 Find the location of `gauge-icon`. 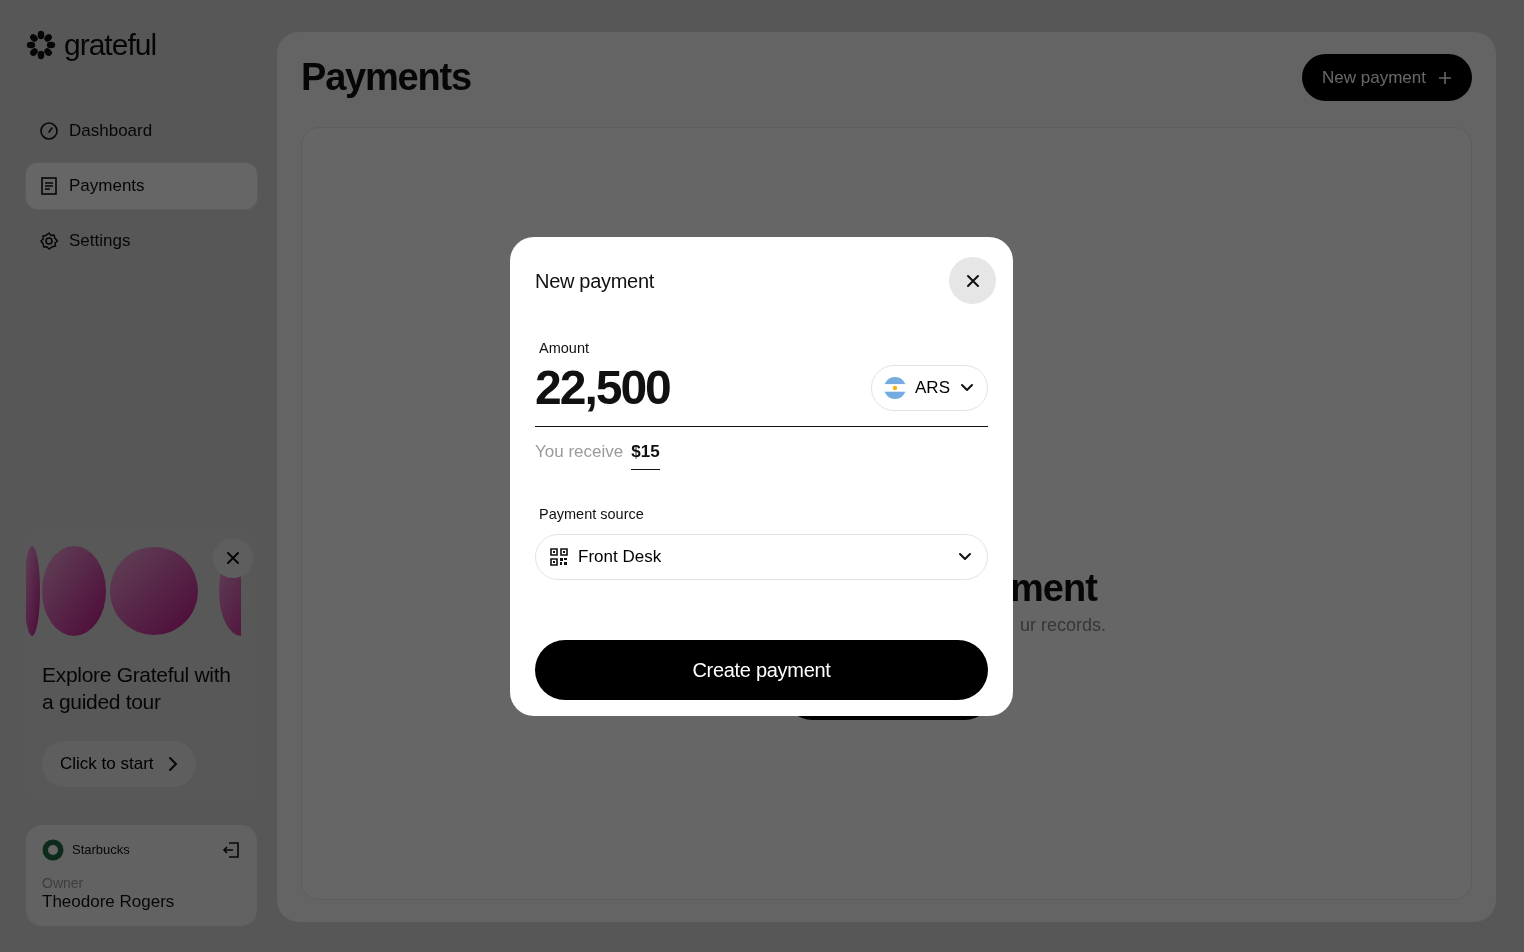

gauge-icon is located at coordinates (49, 131).